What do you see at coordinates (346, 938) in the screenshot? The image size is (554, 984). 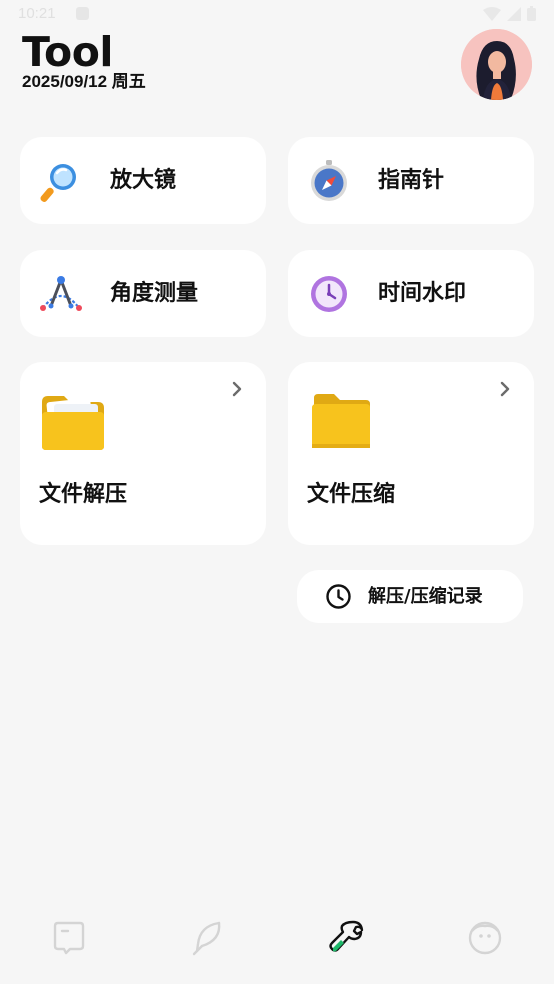 I see `wrench-icon` at bounding box center [346, 938].